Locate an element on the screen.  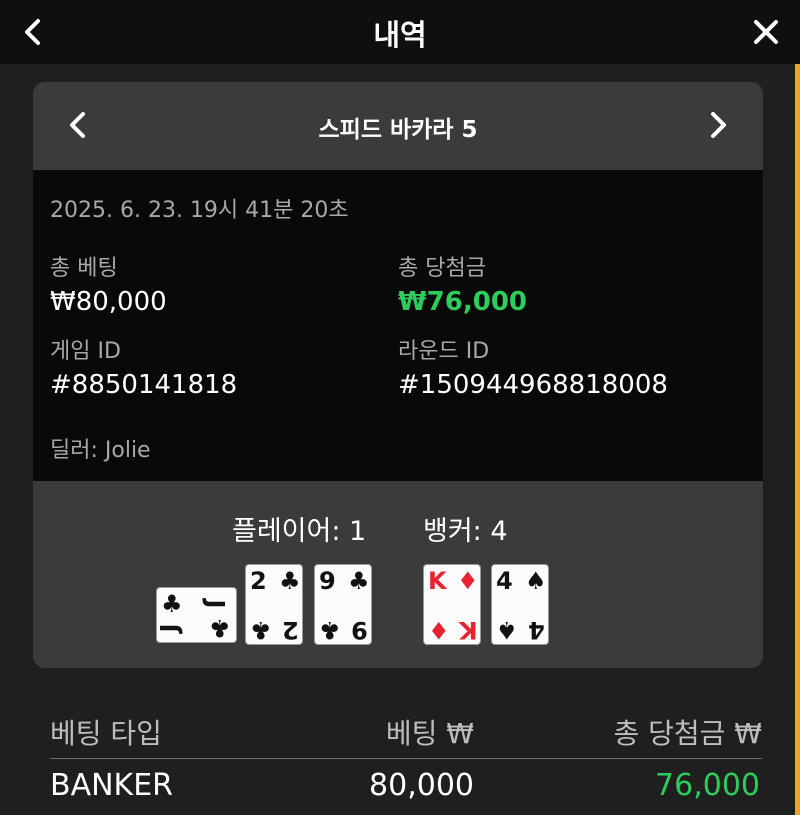
bet-type-cell: BANKER is located at coordinates (112, 785).